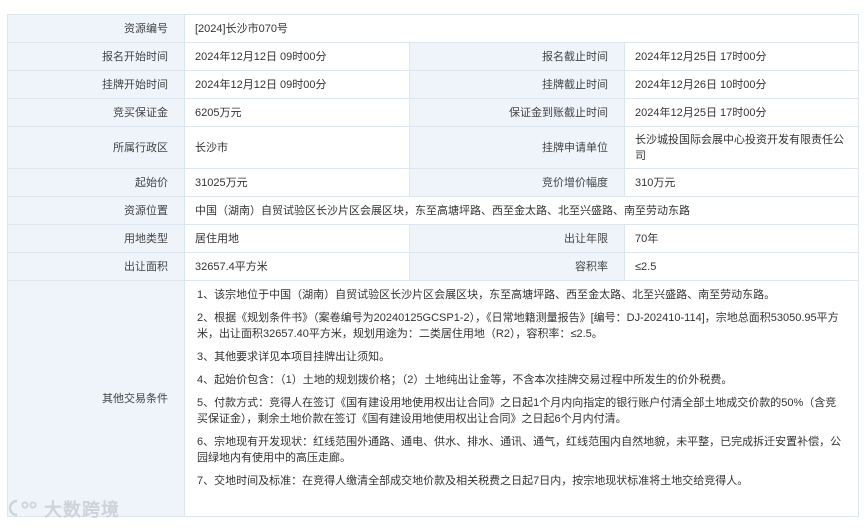 This screenshot has width=865, height=528. Describe the element at coordinates (96, 84) in the screenshot. I see `listing-start-label: 挂牌开始时间` at that location.